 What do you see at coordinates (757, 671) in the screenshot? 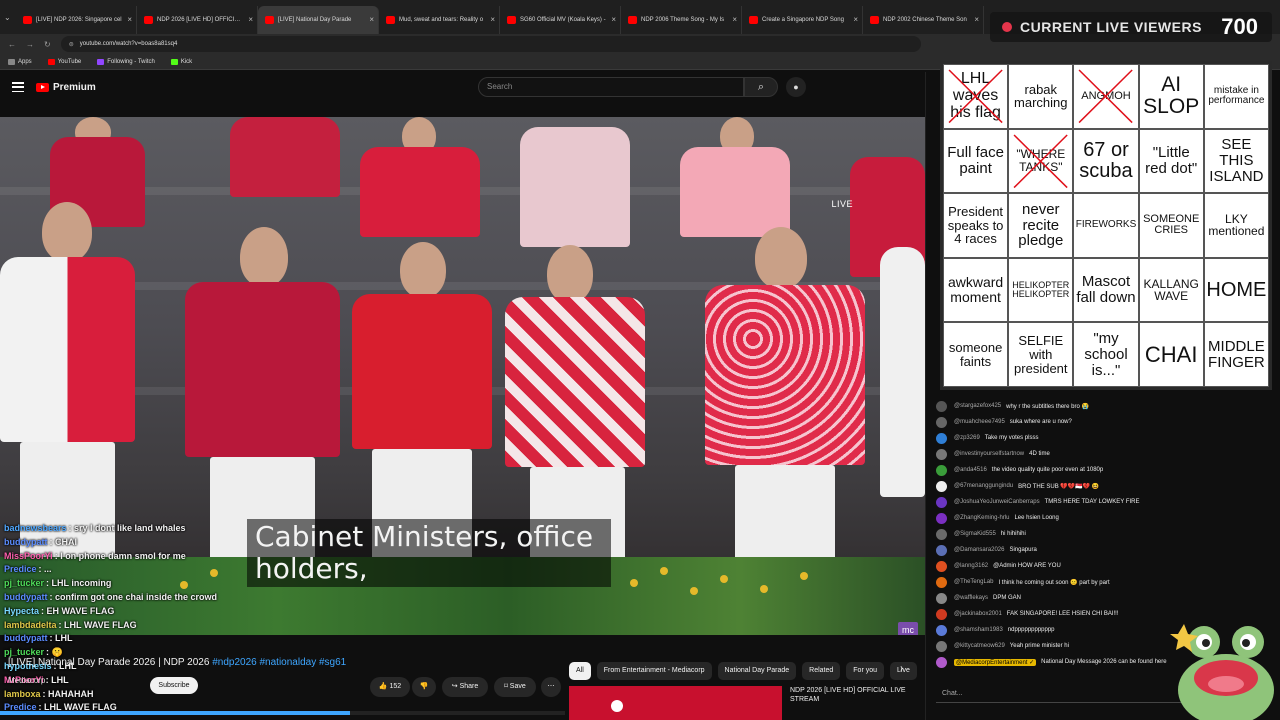
I see `filter-chip: National Day Parade` at bounding box center [757, 671].